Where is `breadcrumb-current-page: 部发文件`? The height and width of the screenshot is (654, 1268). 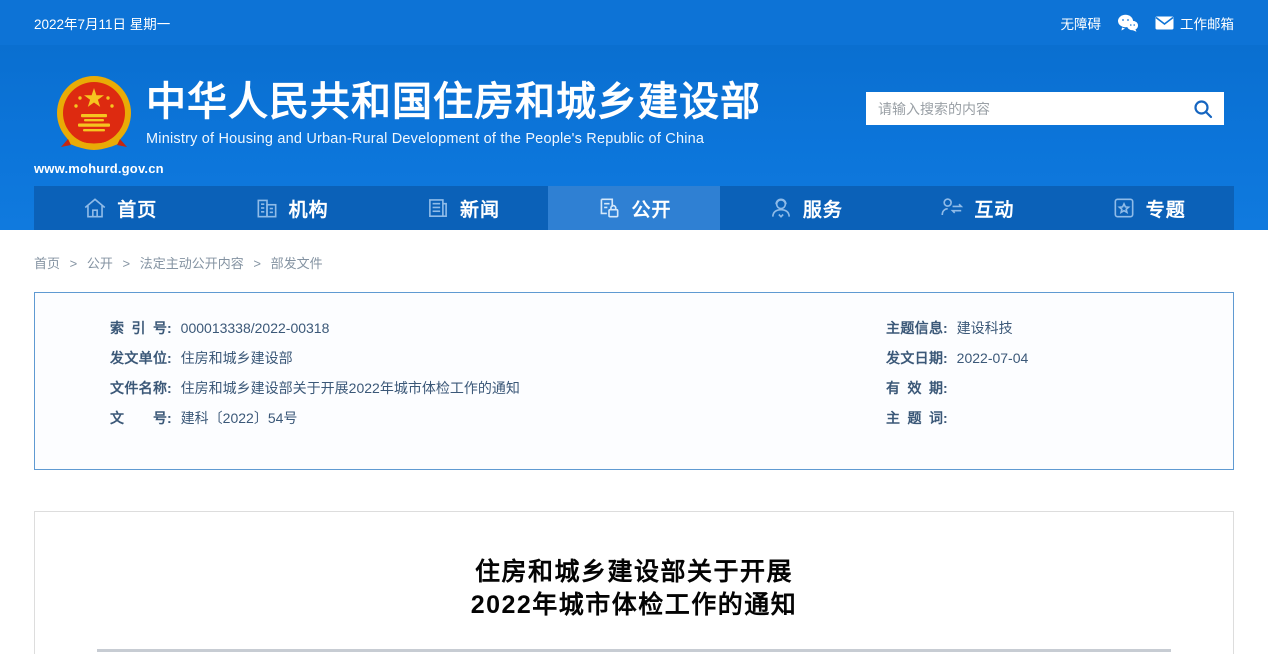
breadcrumb-current-page: 部发文件 is located at coordinates (296, 263).